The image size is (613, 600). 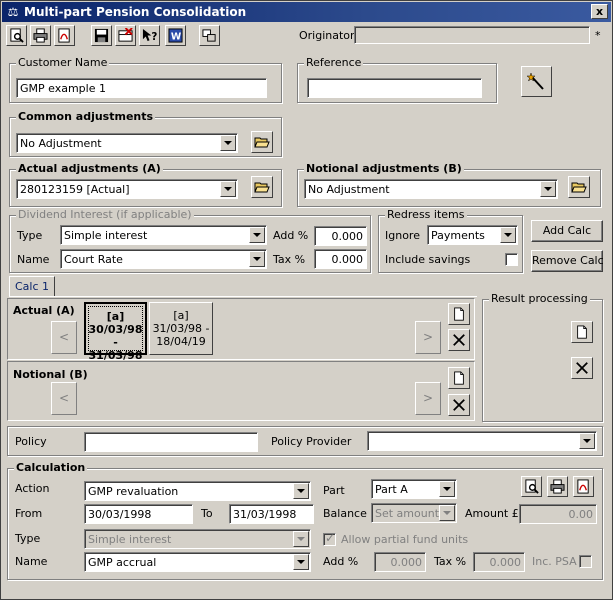 I want to click on actual-period-2-button: [a] 31/03/98 - 18/04/19, so click(x=181, y=328).